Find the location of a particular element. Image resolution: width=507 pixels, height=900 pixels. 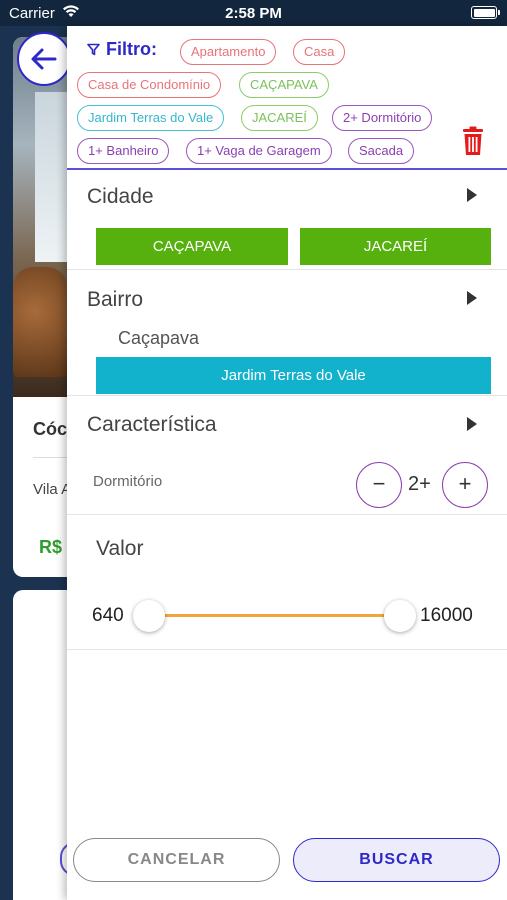

dormitorio-value: 2+ is located at coordinates (419, 484).